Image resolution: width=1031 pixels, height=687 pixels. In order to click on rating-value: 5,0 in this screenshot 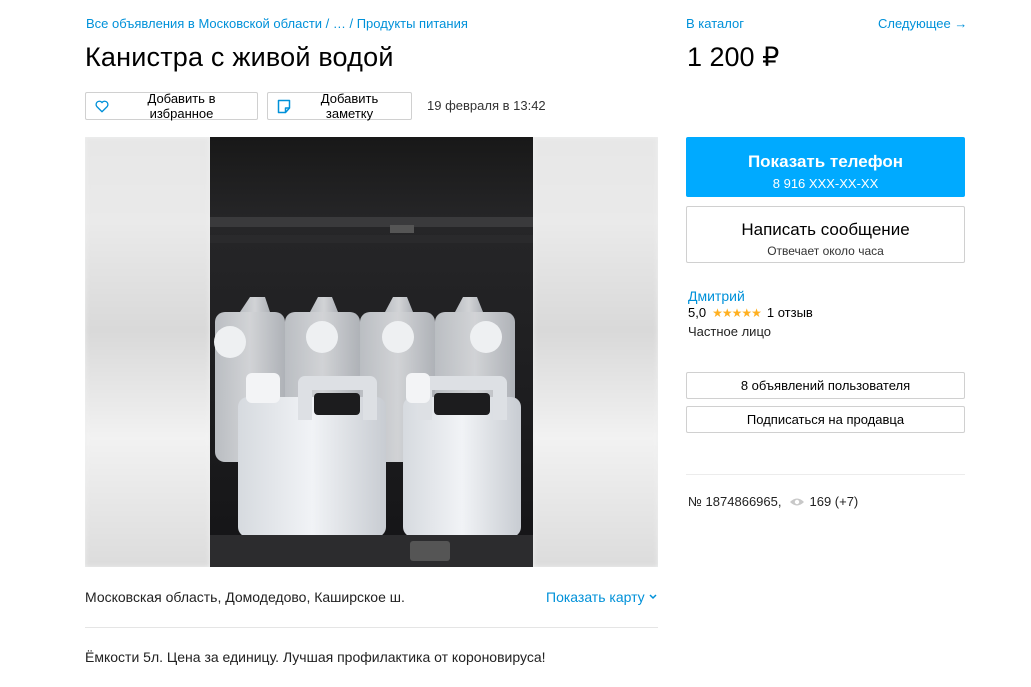, I will do `click(697, 312)`.